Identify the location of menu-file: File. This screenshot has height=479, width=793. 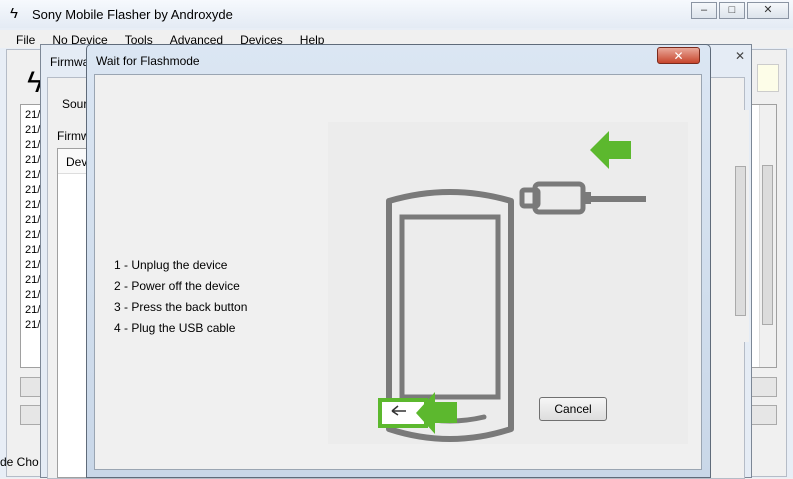
(21, 39).